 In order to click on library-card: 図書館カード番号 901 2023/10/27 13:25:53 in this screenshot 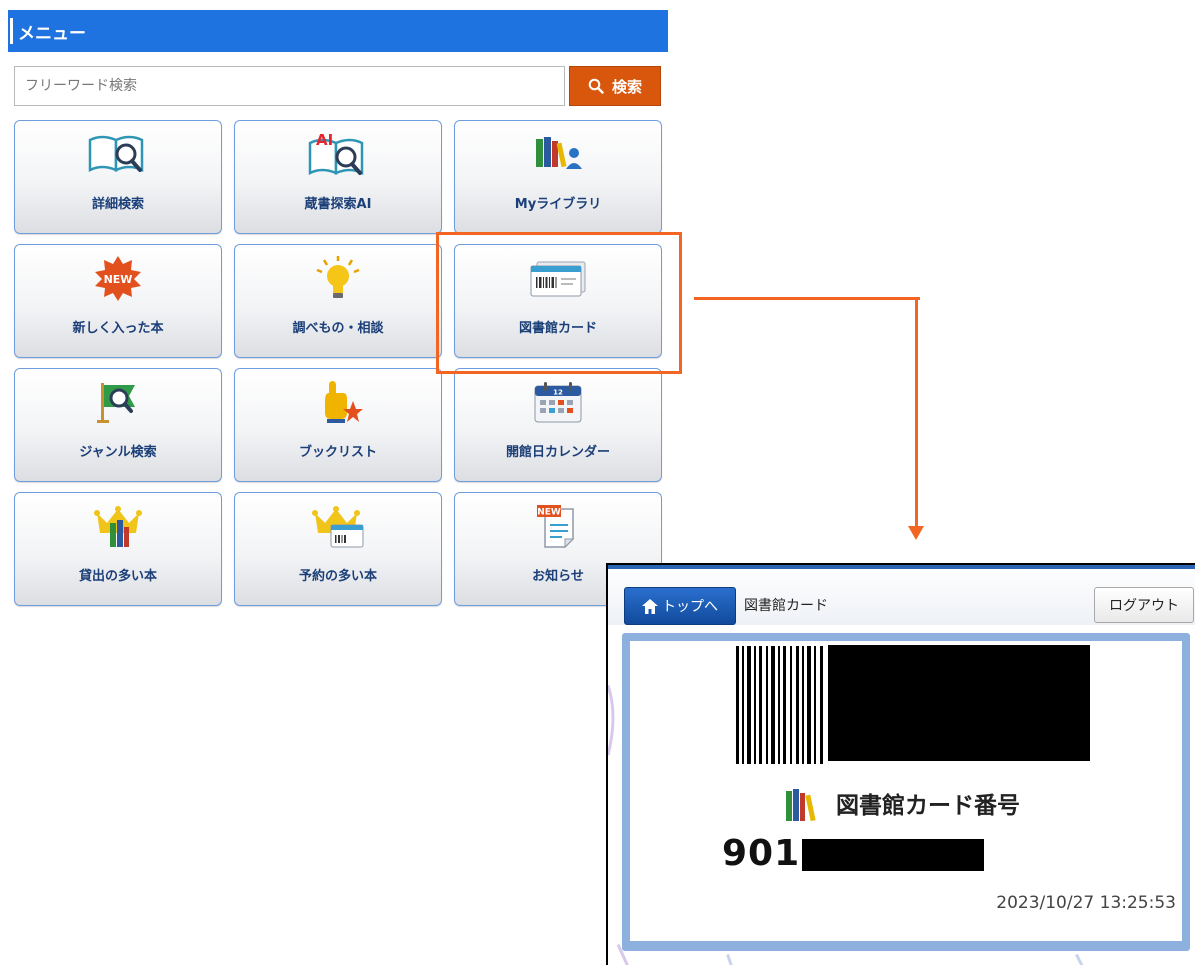, I will do `click(906, 791)`.